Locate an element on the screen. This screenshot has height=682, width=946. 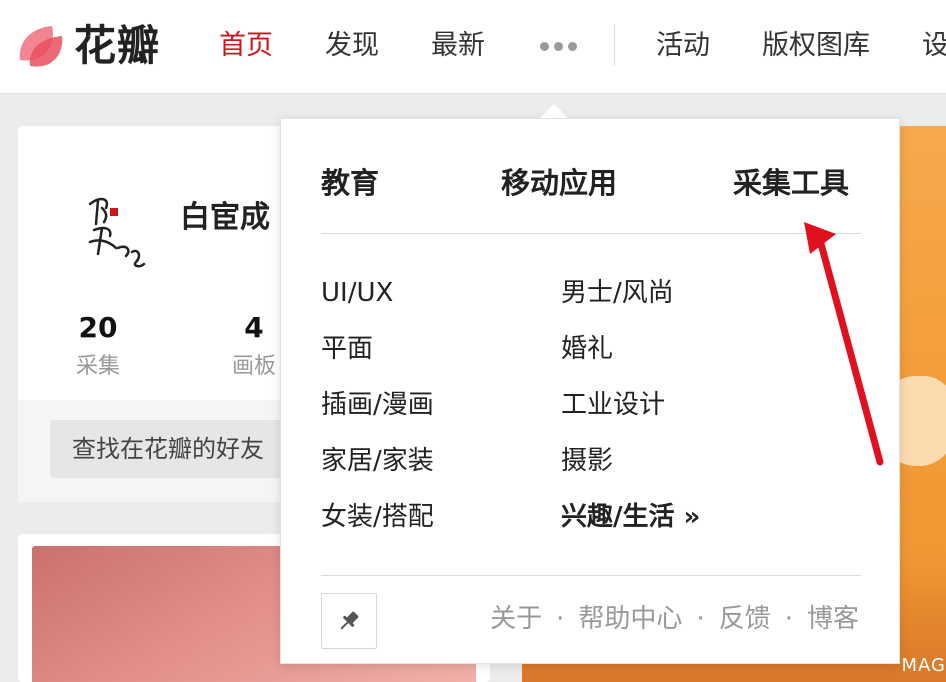
category-photography: 摄影 is located at coordinates (587, 461).